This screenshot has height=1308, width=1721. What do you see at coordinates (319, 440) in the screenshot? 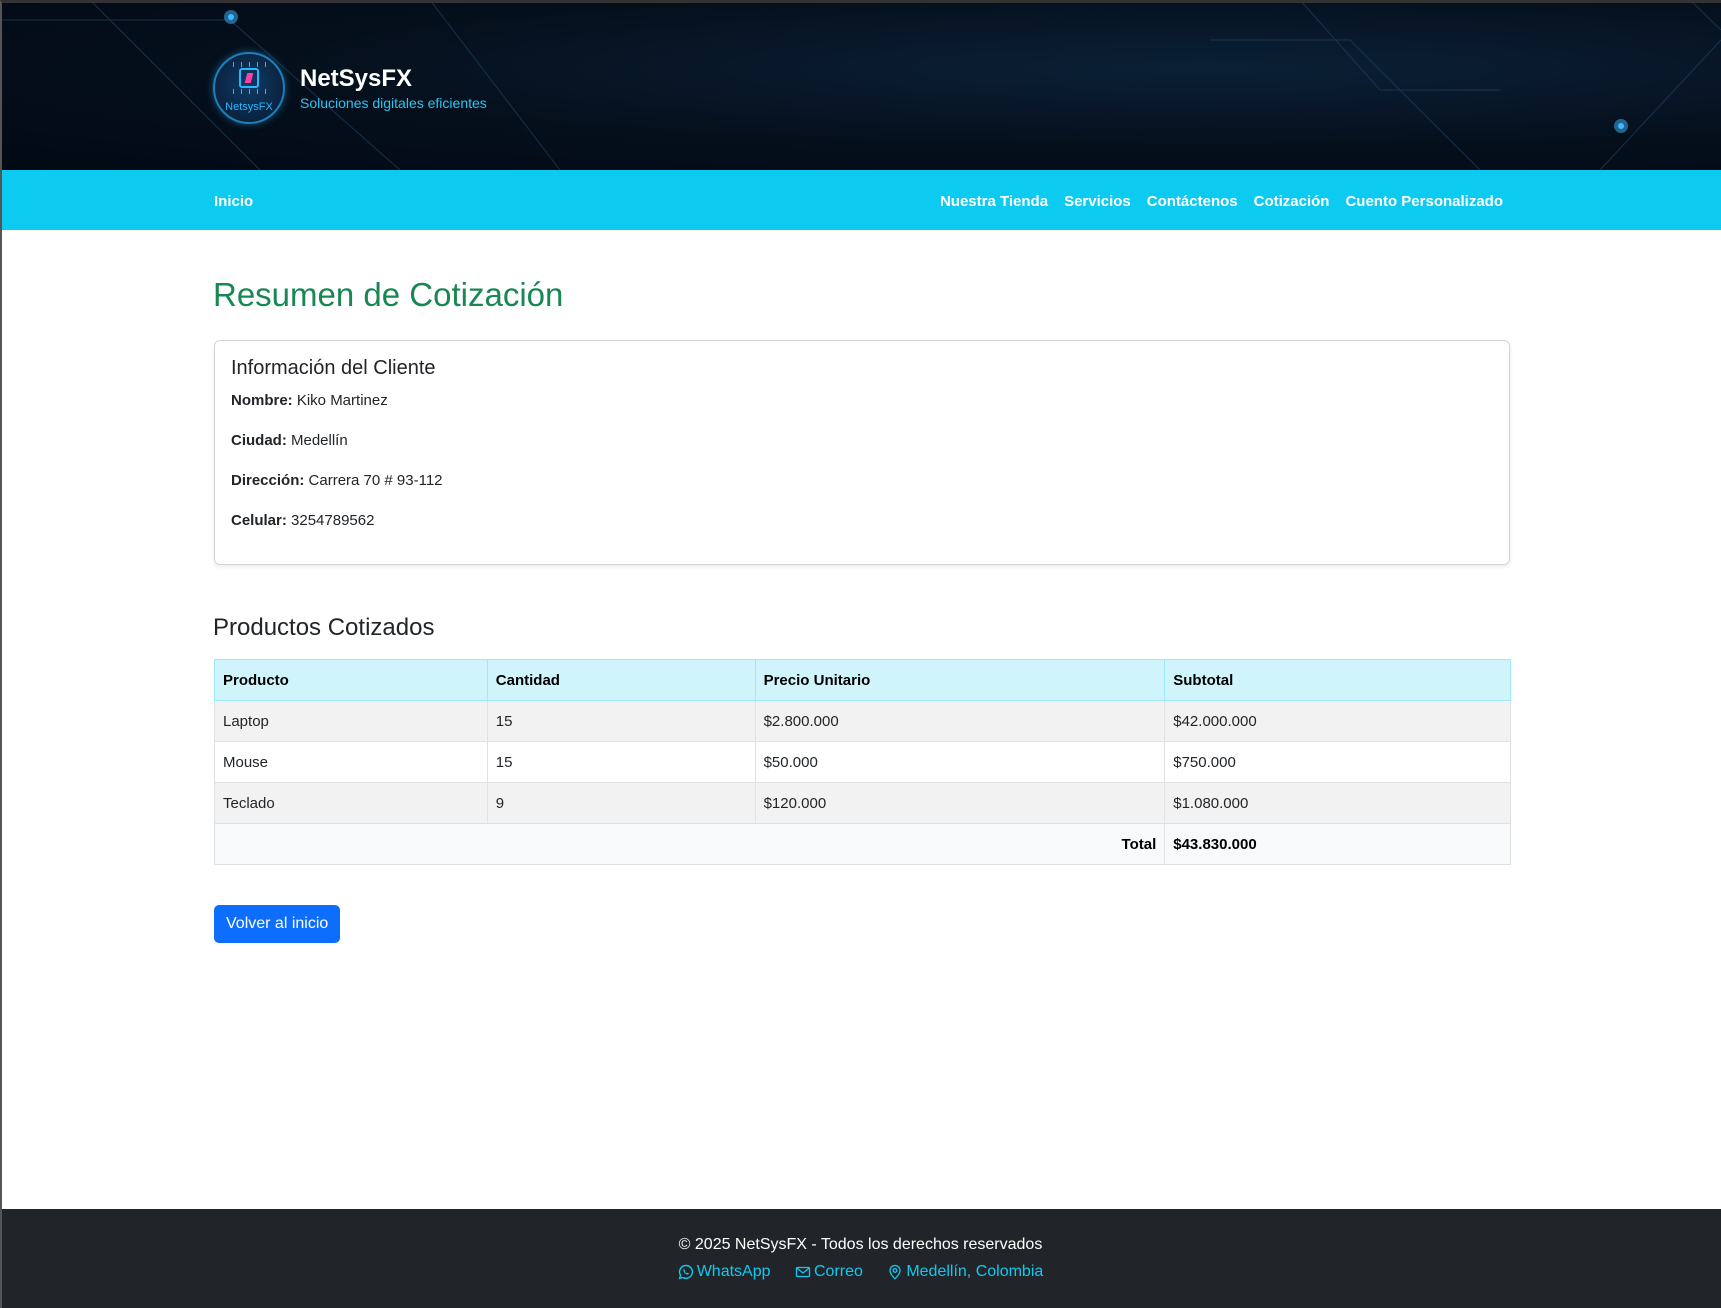
I see `city-value: Medellín` at bounding box center [319, 440].